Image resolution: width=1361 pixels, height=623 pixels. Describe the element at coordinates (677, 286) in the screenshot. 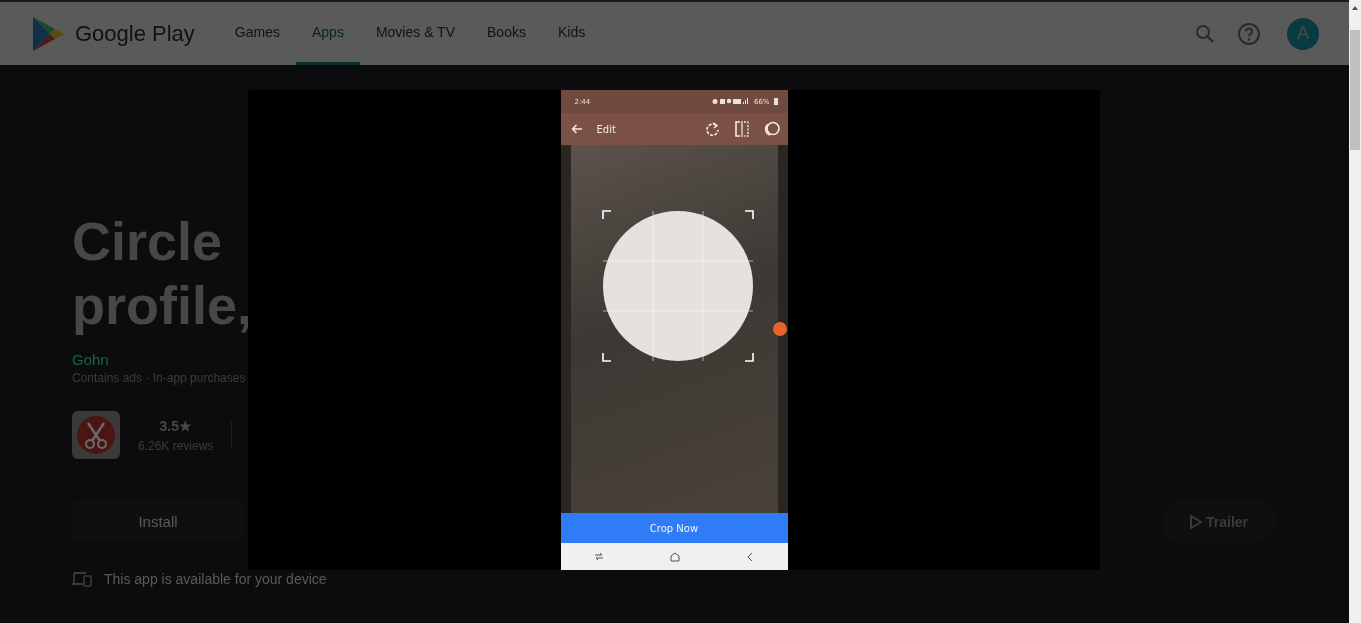

I see `crop-frame-drawing` at that location.